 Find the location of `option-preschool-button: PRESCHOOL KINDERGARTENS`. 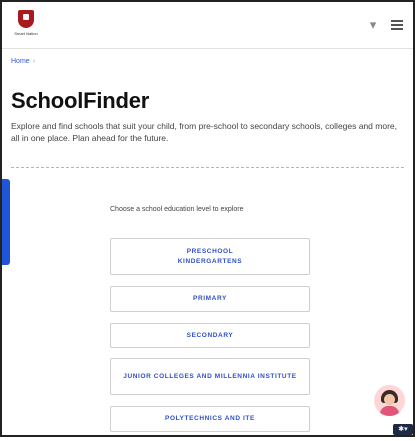

option-preschool-button: PRESCHOOL KINDERGARTENS is located at coordinates (210, 256).